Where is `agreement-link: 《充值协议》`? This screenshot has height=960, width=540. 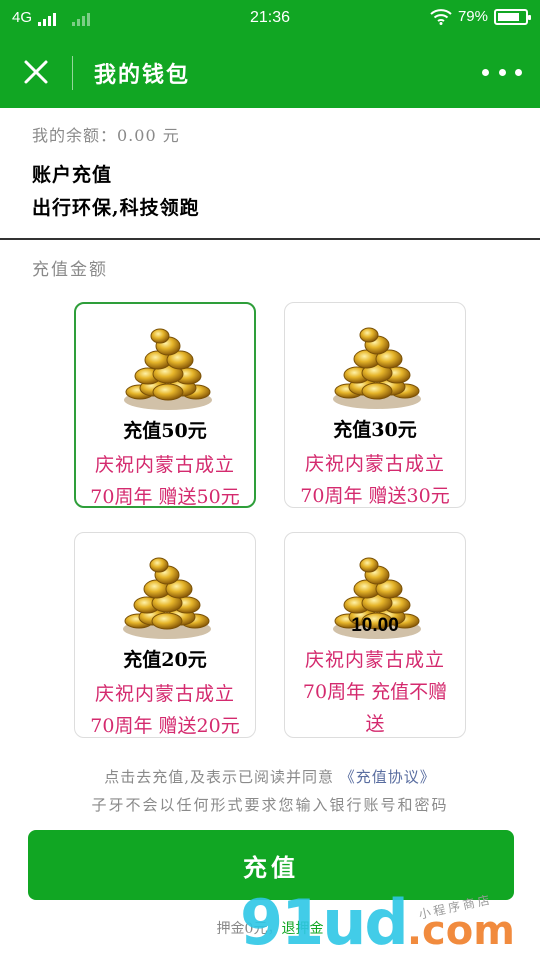
agreement-link: 《充值协议》 is located at coordinates (388, 777).